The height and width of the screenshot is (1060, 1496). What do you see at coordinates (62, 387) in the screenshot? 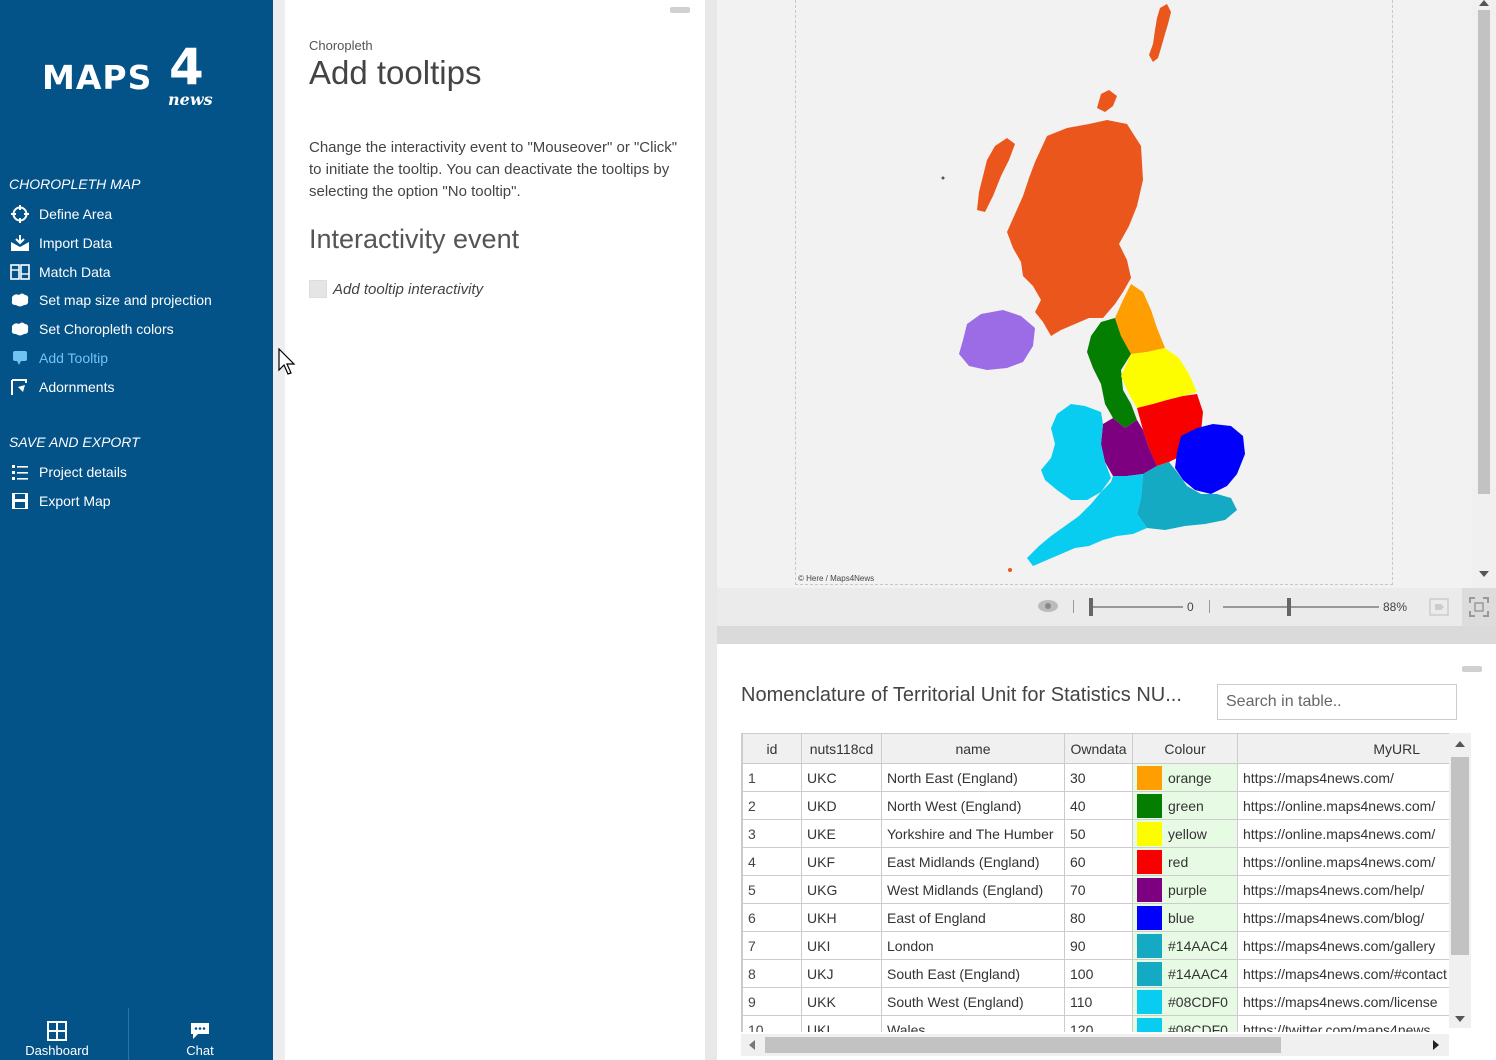
I see `sidebar-item-adornments: Adornments` at bounding box center [62, 387].